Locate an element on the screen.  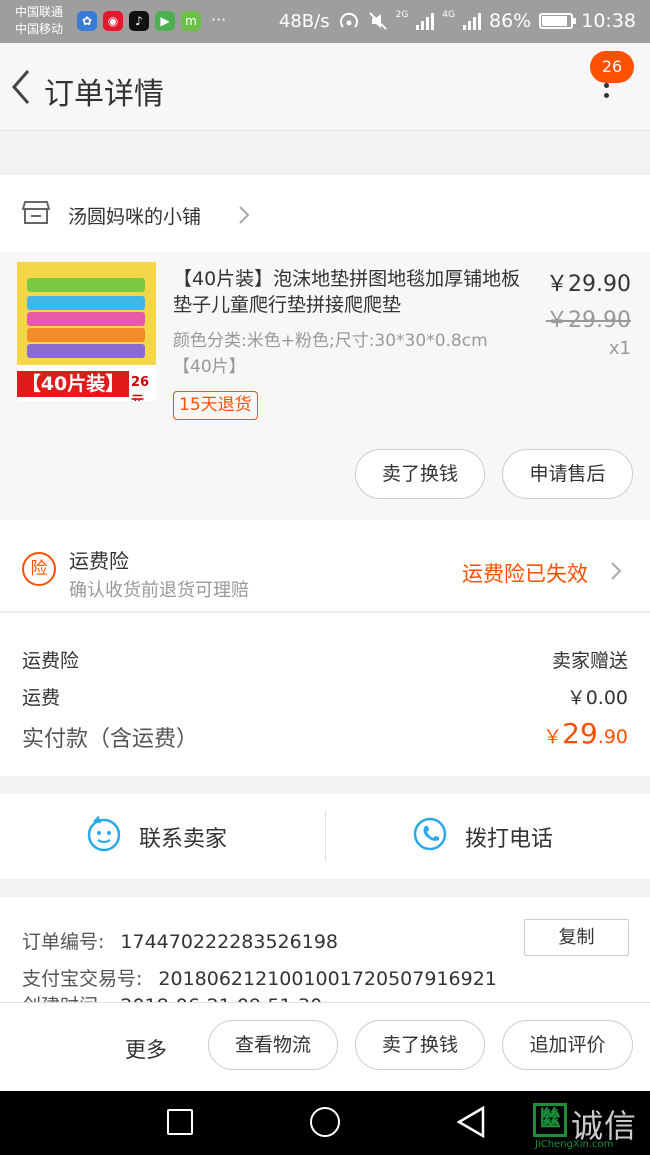
total-dec: .90 is located at coordinates (612, 737).